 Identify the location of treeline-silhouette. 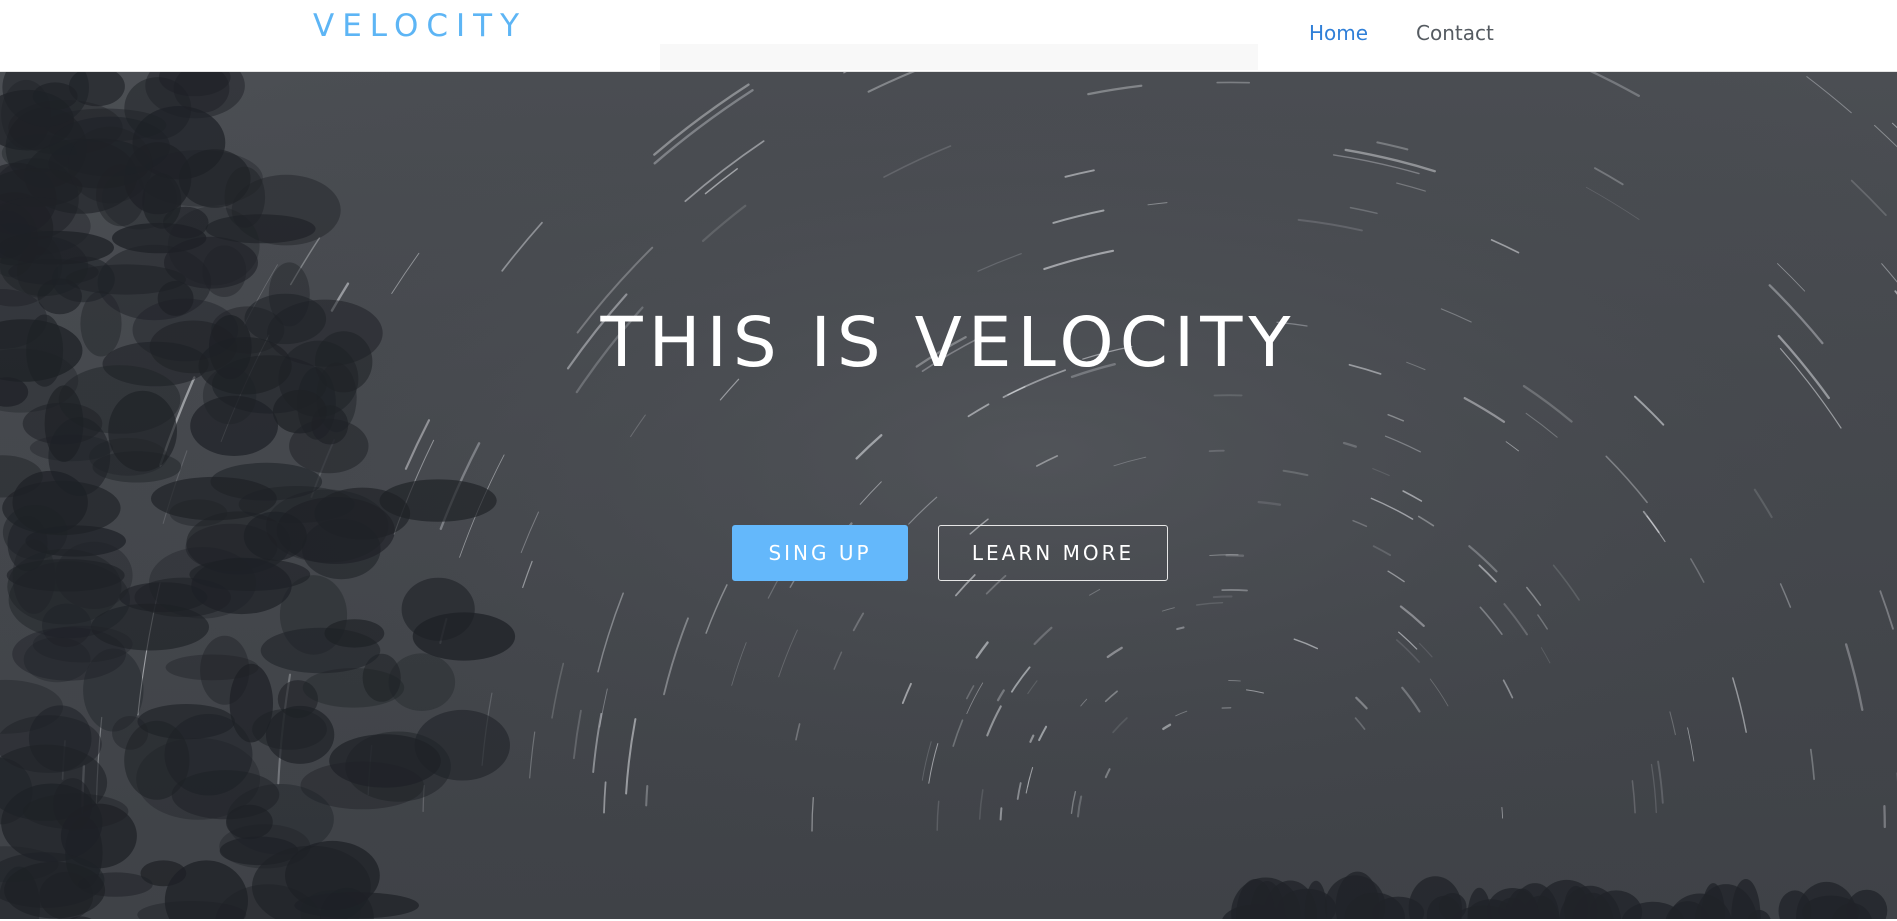
(1452, 906).